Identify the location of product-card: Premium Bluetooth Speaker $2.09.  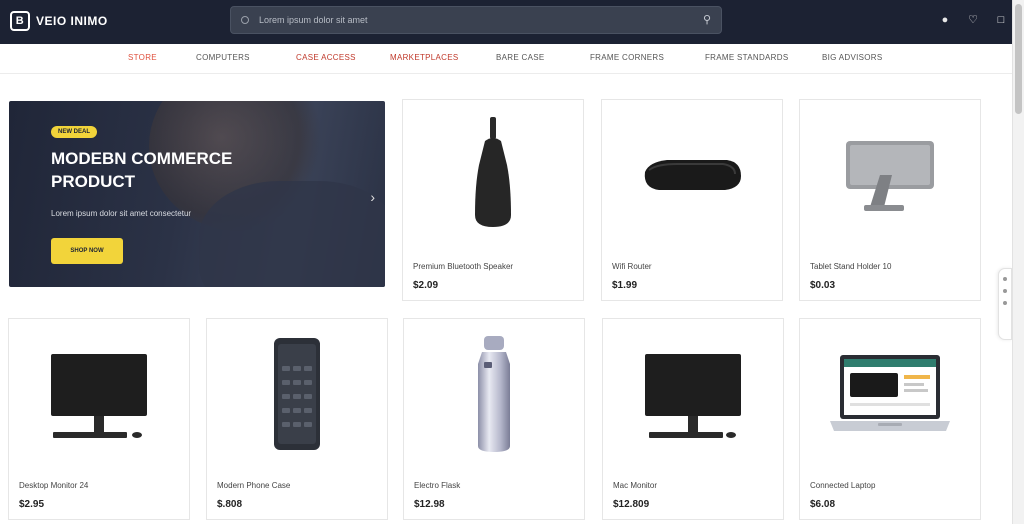
(493, 200).